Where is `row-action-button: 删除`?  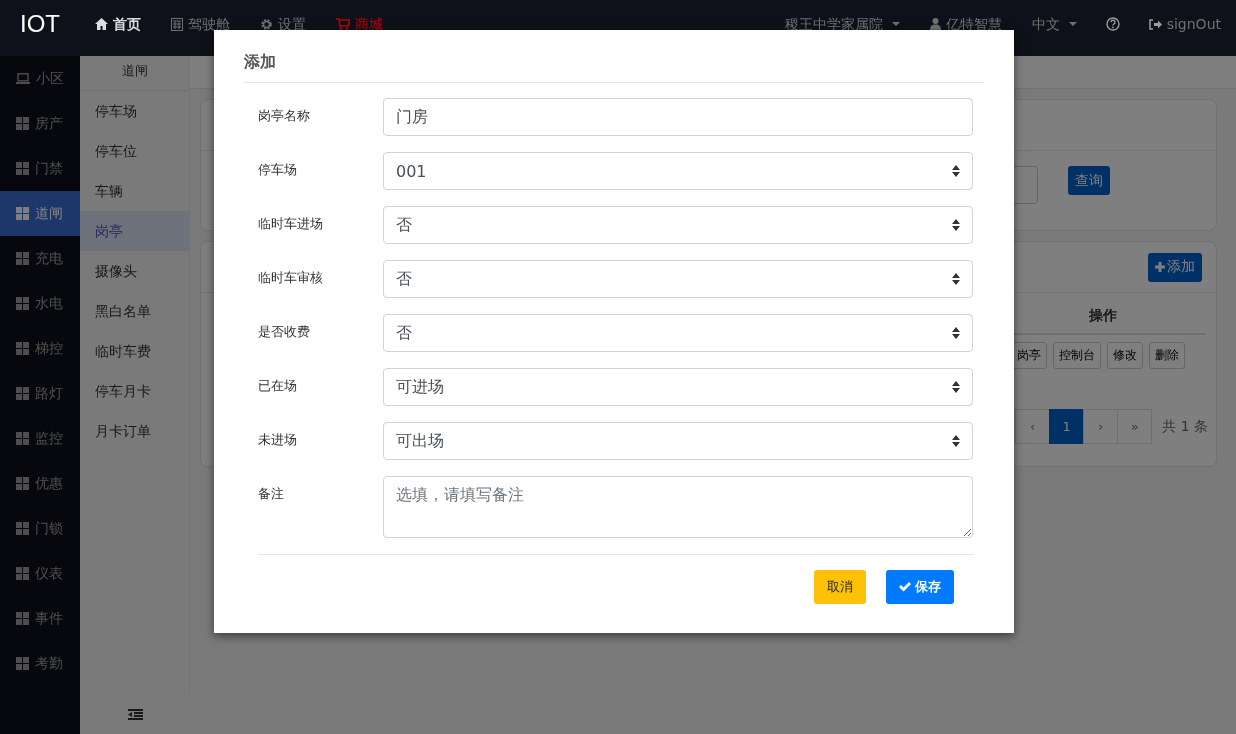 row-action-button: 删除 is located at coordinates (1167, 355).